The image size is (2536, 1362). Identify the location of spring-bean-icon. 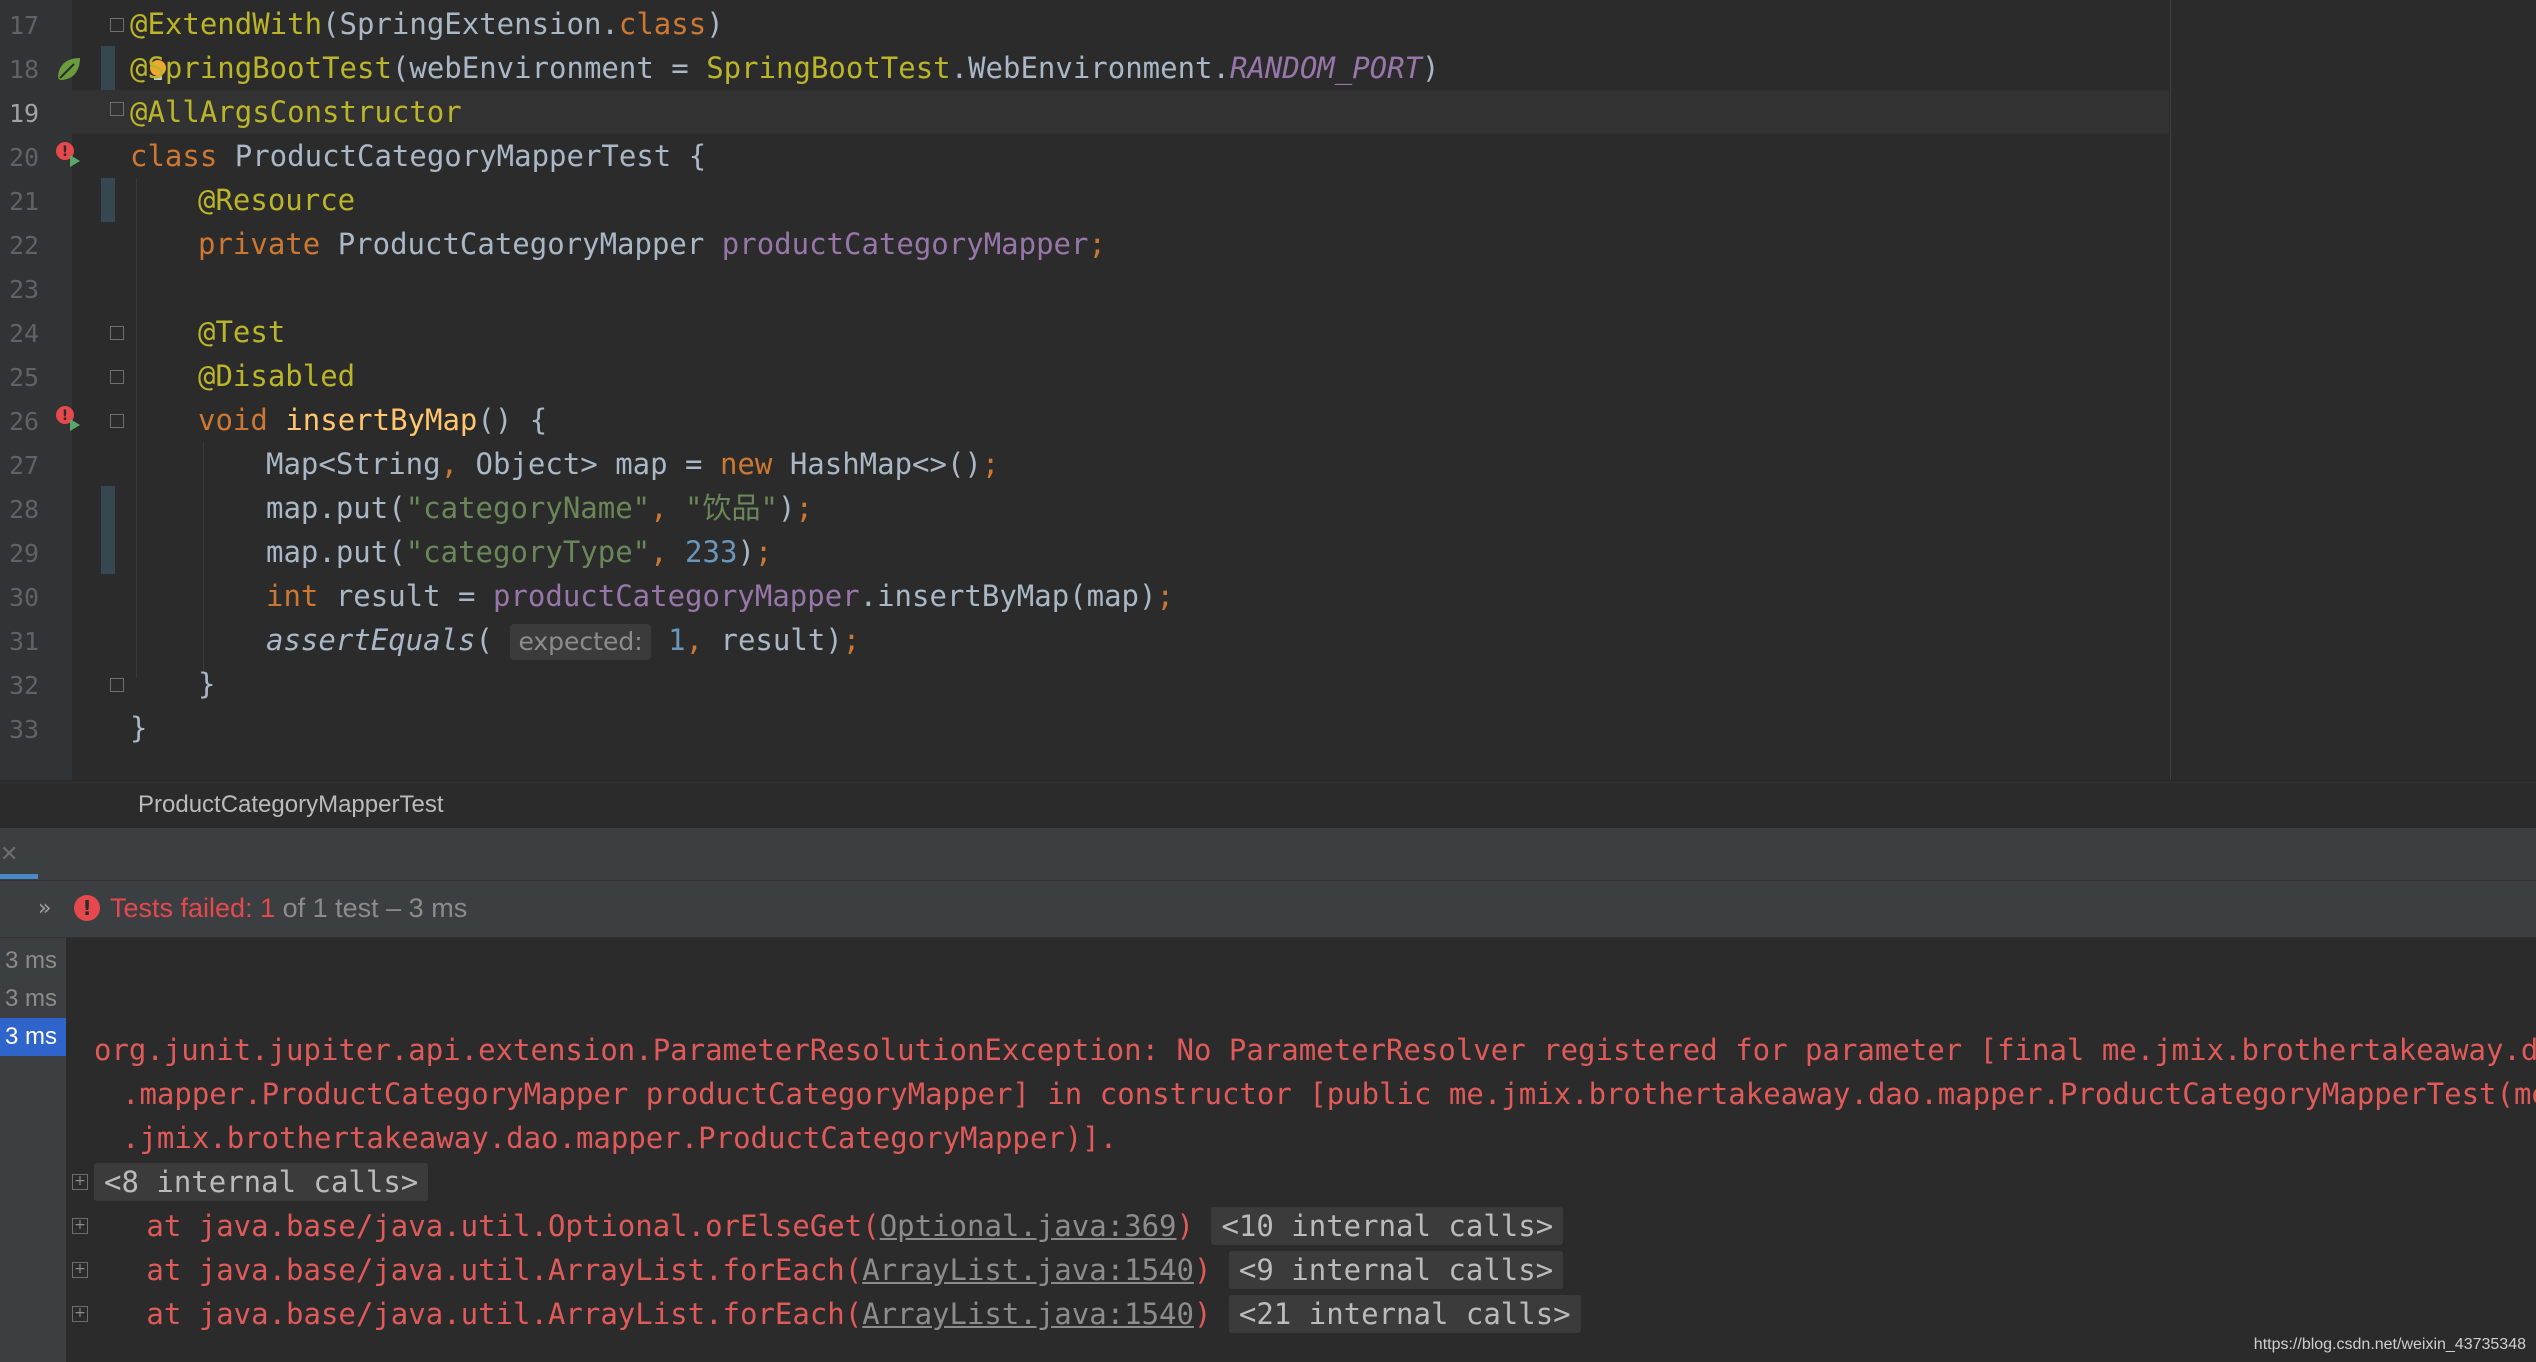
(69, 69).